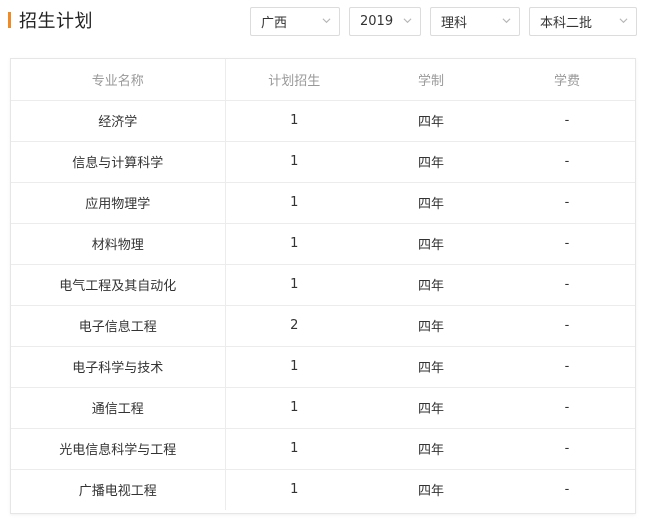 The width and height of the screenshot is (645, 522). I want to click on table-row: 材料物理 1 四年 -, so click(323, 244).